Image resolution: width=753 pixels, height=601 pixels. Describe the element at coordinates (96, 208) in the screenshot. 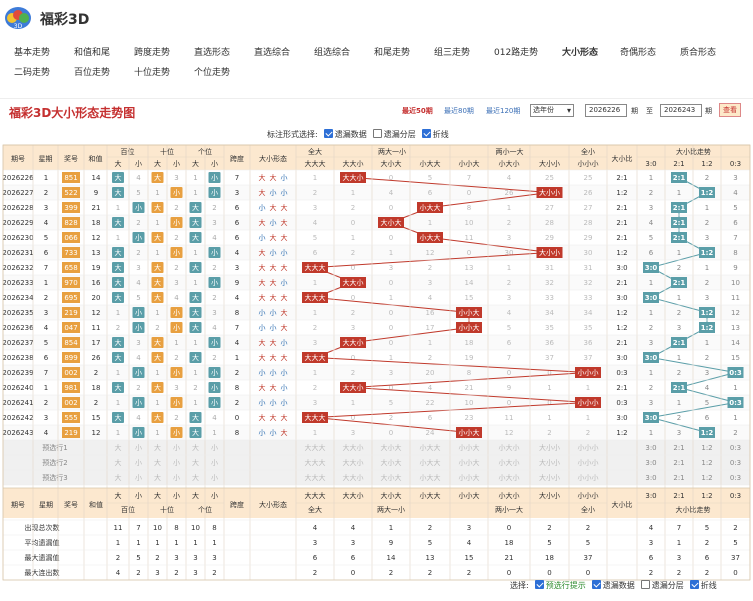

I see `sum-cell: 21` at that location.